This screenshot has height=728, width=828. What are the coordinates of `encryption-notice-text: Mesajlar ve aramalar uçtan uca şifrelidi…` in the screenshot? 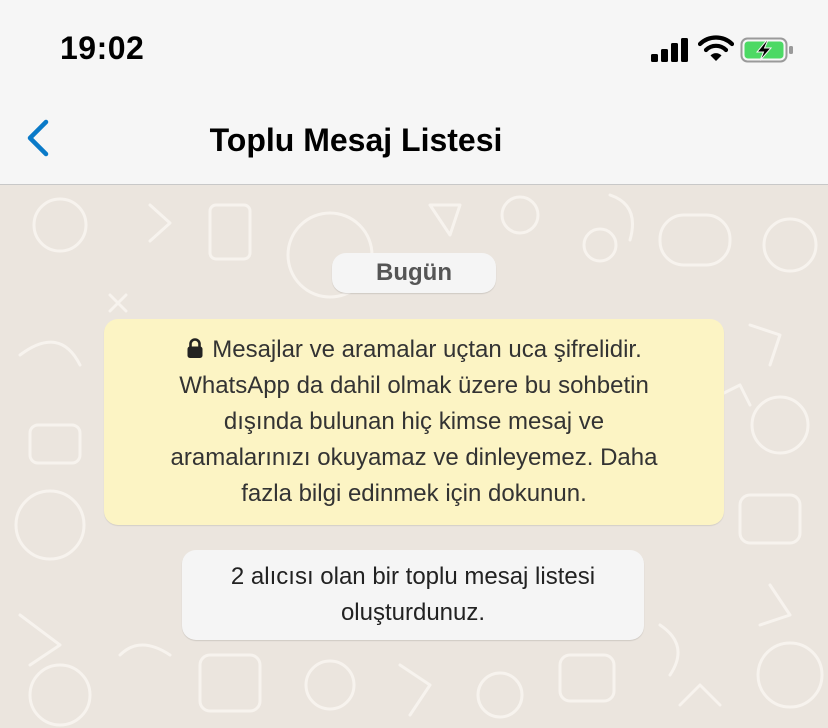 It's located at (427, 349).